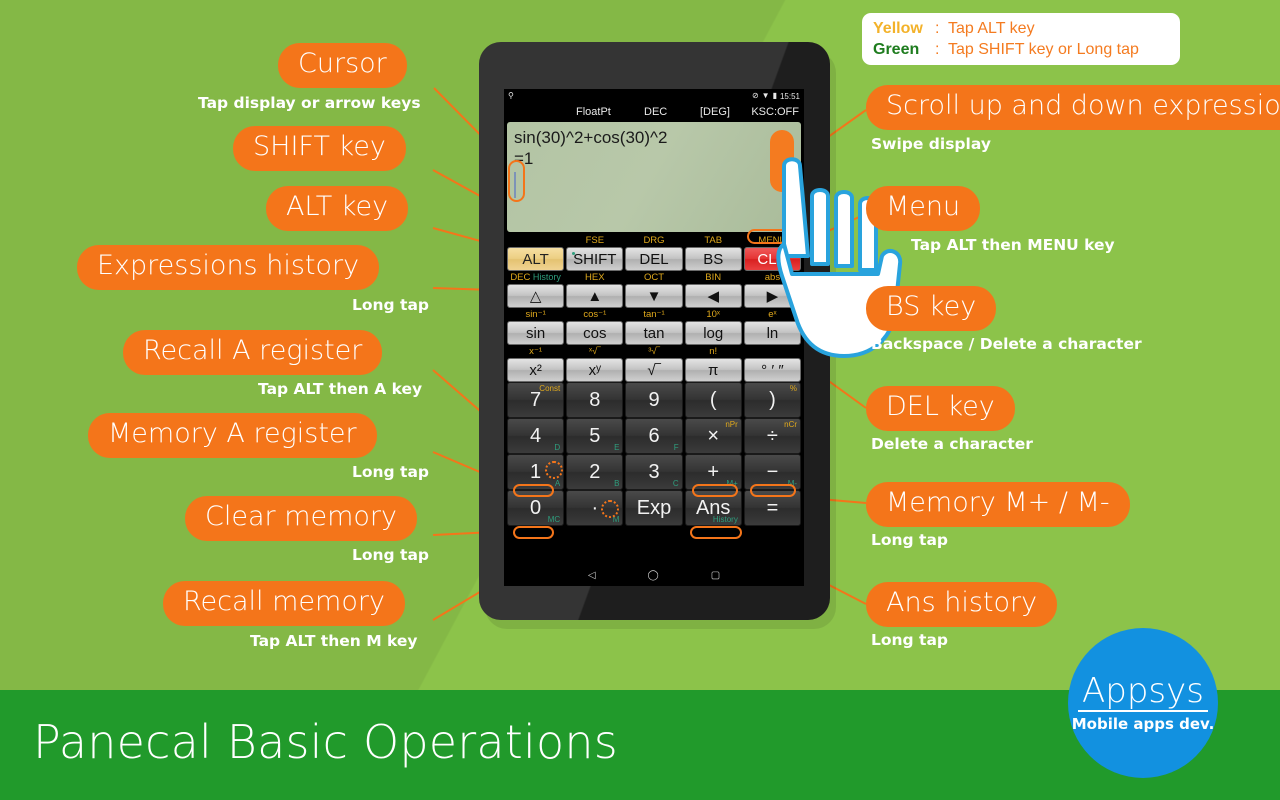 This screenshot has height=800, width=1280. Describe the element at coordinates (713, 508) in the screenshot. I see `key-ans: Ans History` at that location.